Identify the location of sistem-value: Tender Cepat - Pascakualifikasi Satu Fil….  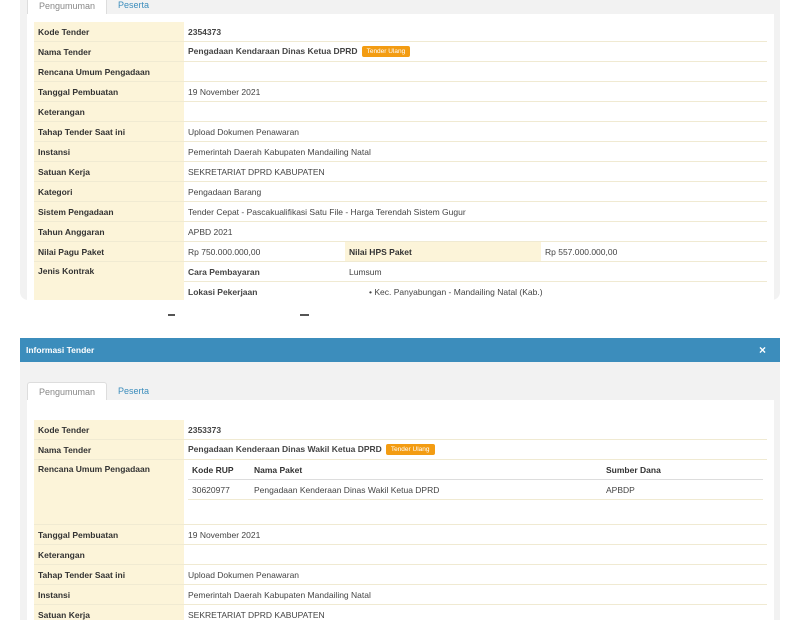
(476, 211).